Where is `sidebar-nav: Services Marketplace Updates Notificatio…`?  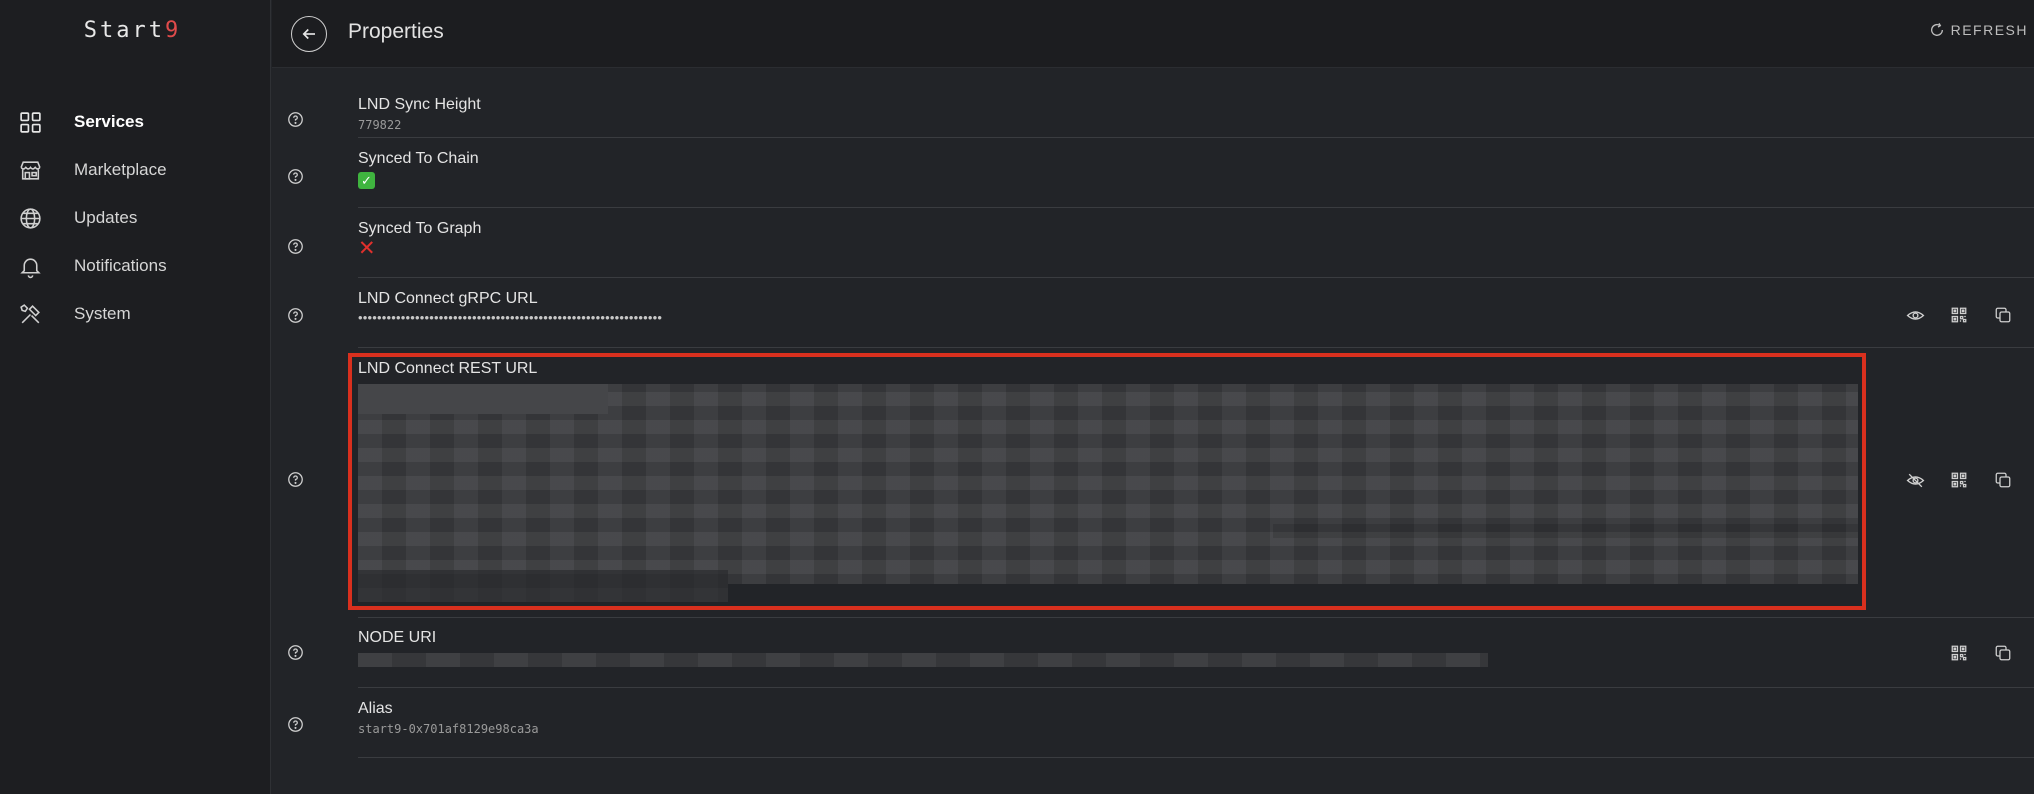 sidebar-nav: Services Marketplace Updates Notificatio… is located at coordinates (135, 218).